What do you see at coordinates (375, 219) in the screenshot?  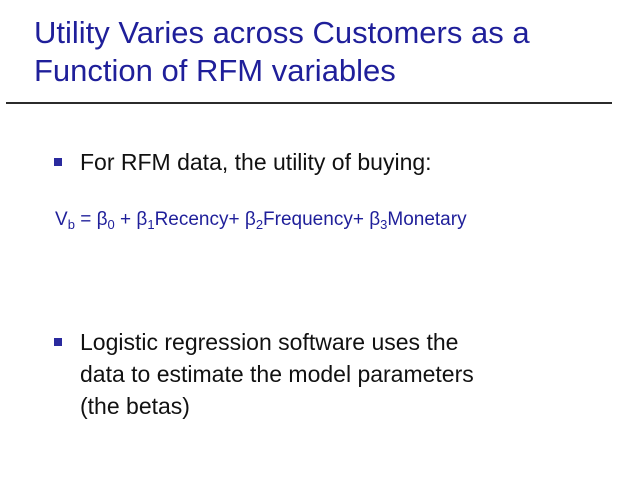 I see `eq-beta-3: β` at bounding box center [375, 219].